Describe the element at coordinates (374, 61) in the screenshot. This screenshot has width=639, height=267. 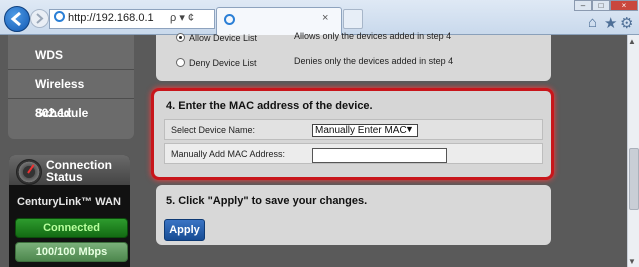
I see `deny-device-list-description: Denies only the devices added in step 4` at that location.